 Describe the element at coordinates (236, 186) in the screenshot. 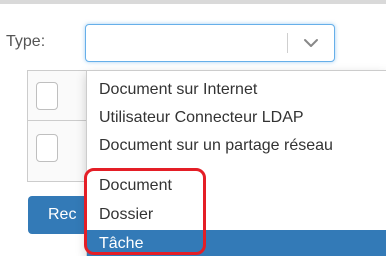

I see `dropdown-option-document: Document` at that location.